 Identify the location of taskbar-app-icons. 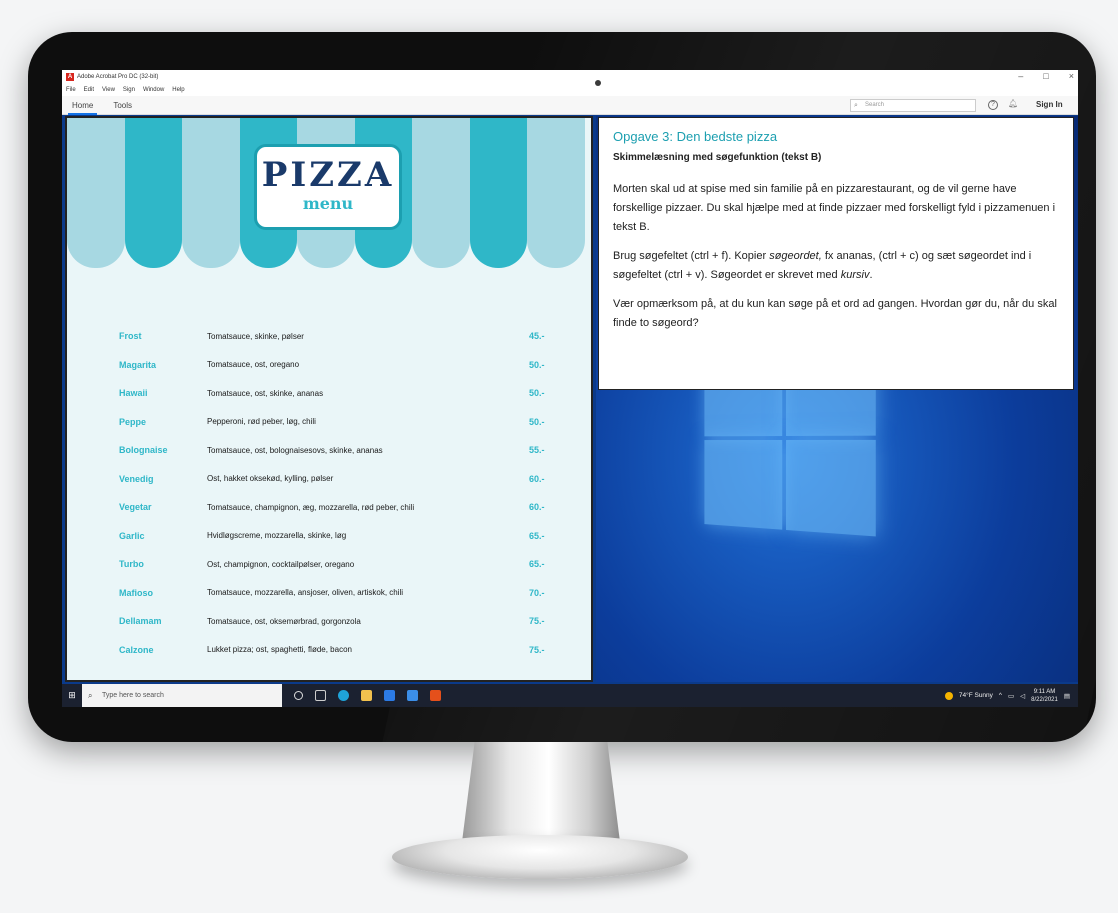
(367, 695).